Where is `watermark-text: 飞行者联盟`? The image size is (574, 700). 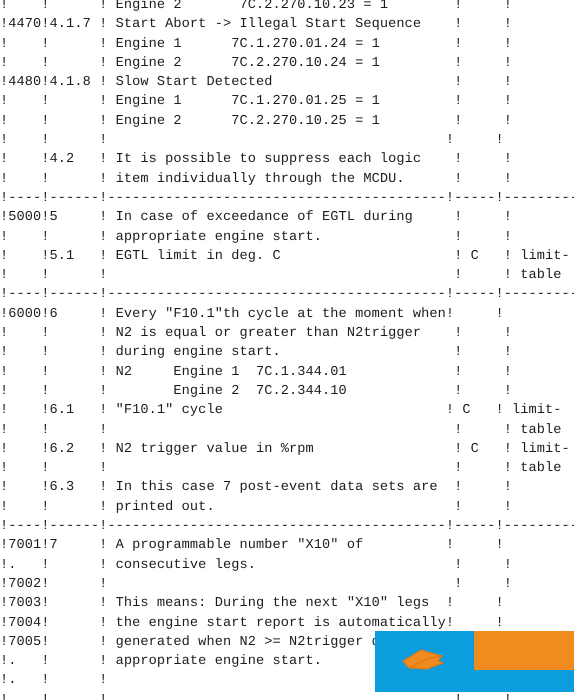 watermark-text: 飞行者联盟 is located at coordinates (519, 659).